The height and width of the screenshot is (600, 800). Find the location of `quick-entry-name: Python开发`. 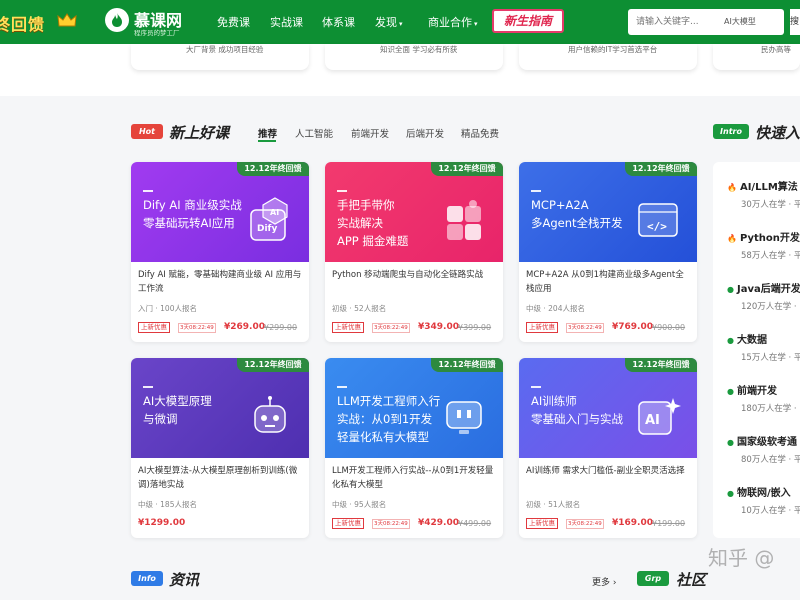

quick-entry-name: Python开发 is located at coordinates (769, 238).